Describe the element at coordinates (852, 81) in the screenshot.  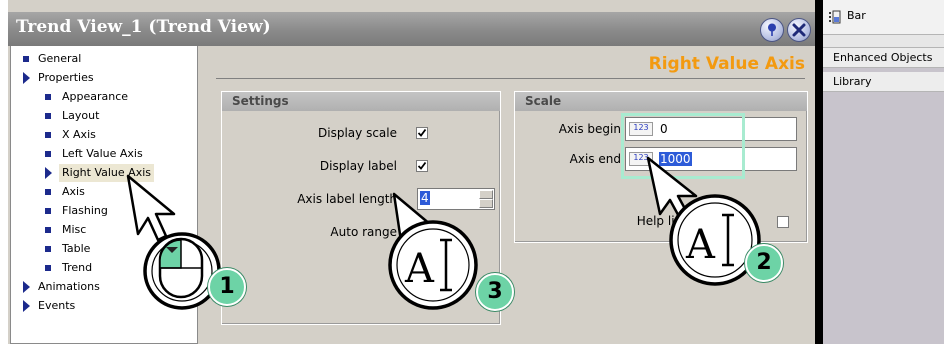
I see `tab-label: Library` at that location.